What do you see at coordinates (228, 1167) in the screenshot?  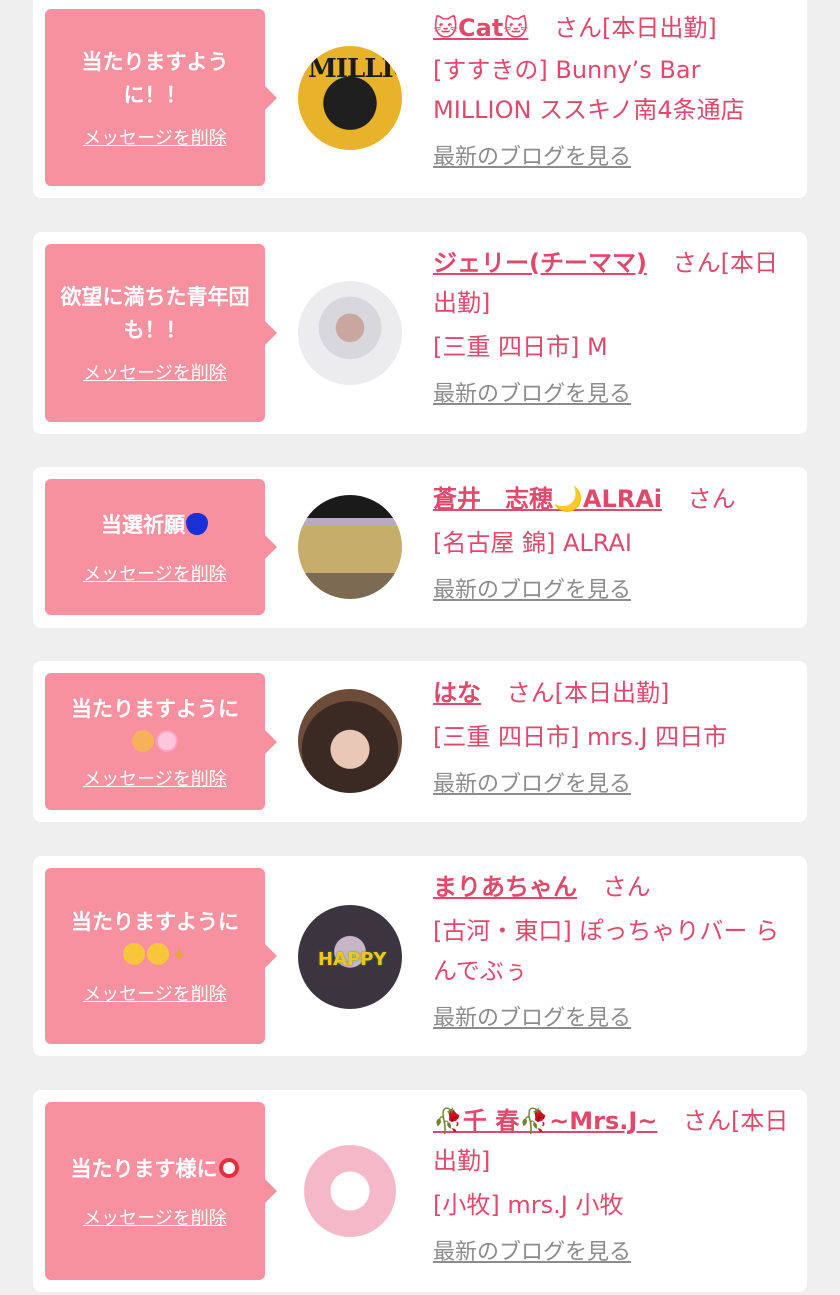 I see `target-icon` at bounding box center [228, 1167].